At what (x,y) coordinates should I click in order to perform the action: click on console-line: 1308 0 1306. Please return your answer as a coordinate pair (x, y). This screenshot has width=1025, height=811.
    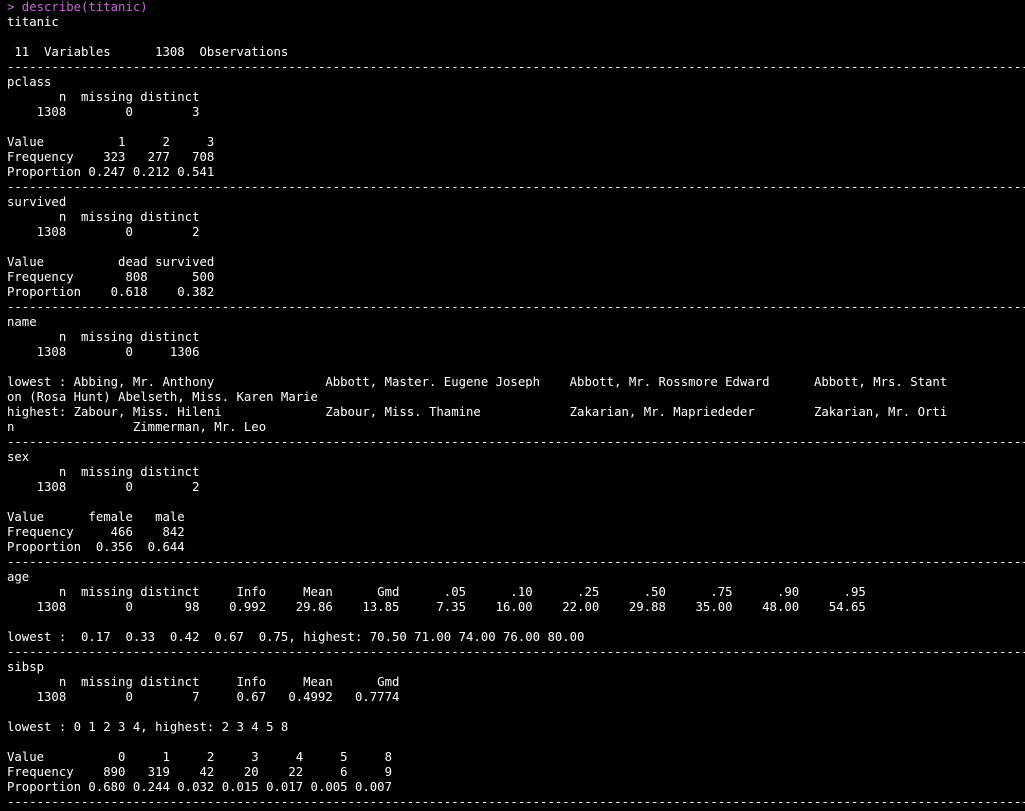
    Looking at the image, I should click on (103, 352).